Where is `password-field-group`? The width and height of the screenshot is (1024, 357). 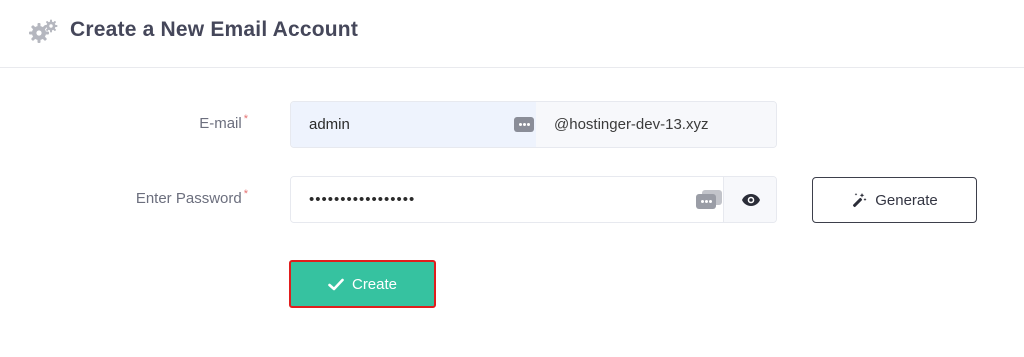
password-field-group is located at coordinates (533, 199).